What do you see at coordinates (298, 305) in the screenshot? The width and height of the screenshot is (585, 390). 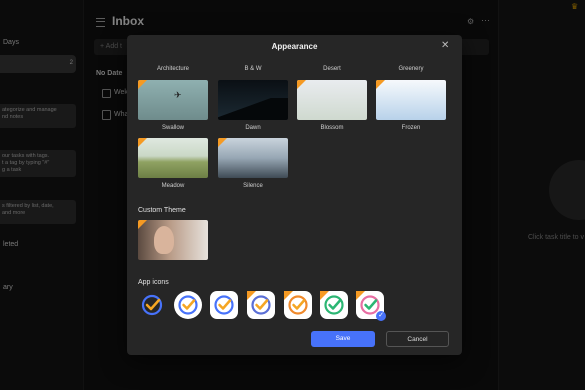 I see `app-icon-premium-orange` at bounding box center [298, 305].